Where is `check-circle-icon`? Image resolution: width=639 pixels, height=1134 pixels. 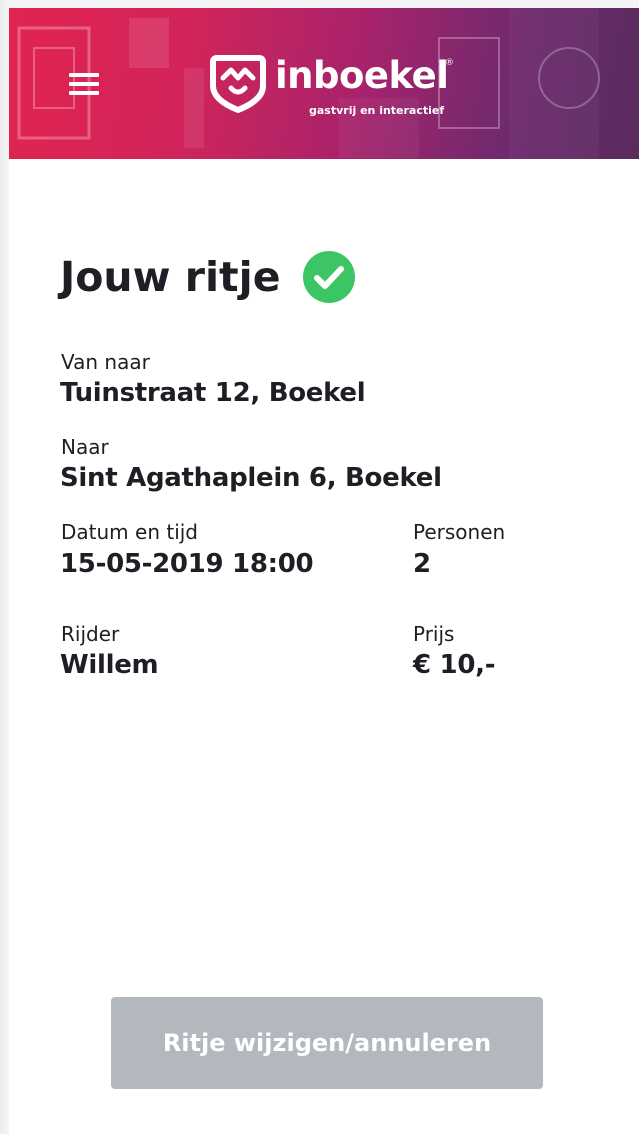
check-circle-icon is located at coordinates (328, 277).